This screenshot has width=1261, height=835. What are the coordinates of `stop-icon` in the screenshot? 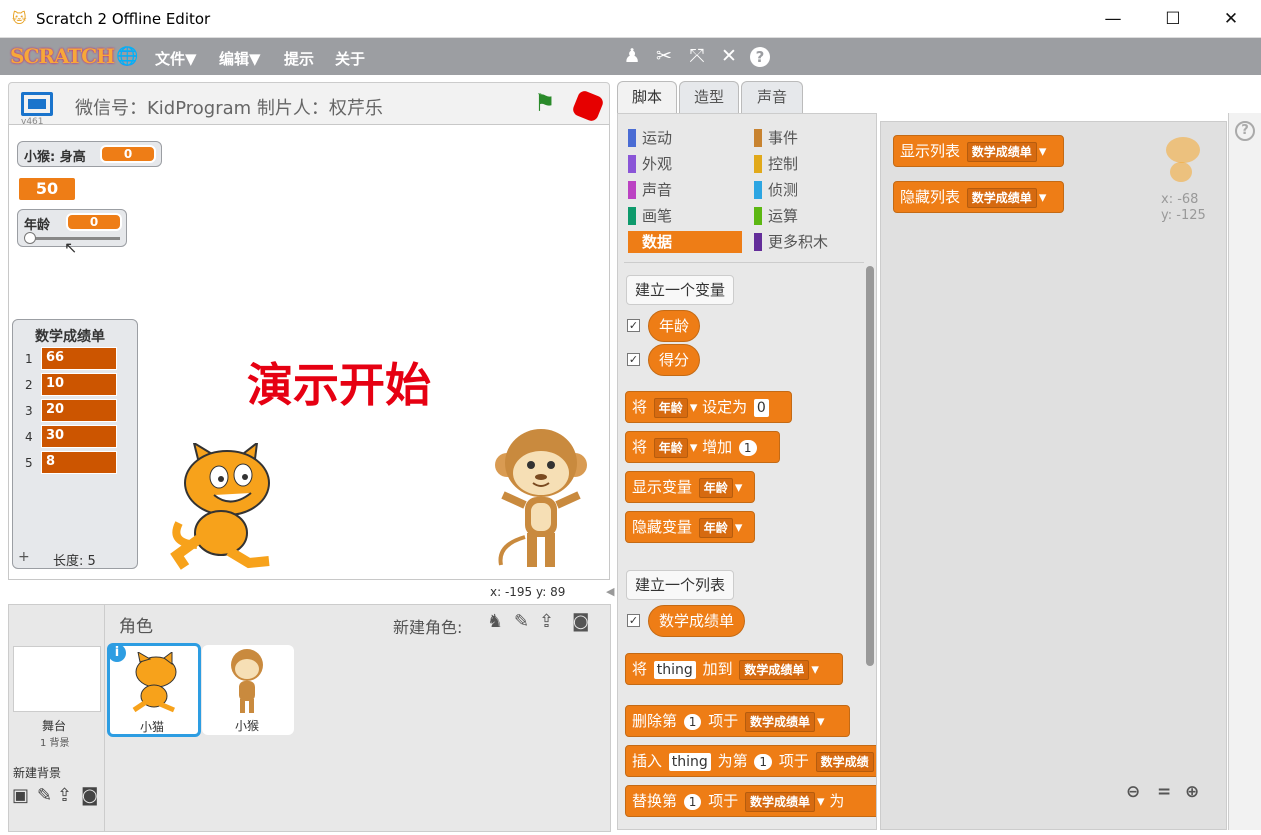 It's located at (588, 106).